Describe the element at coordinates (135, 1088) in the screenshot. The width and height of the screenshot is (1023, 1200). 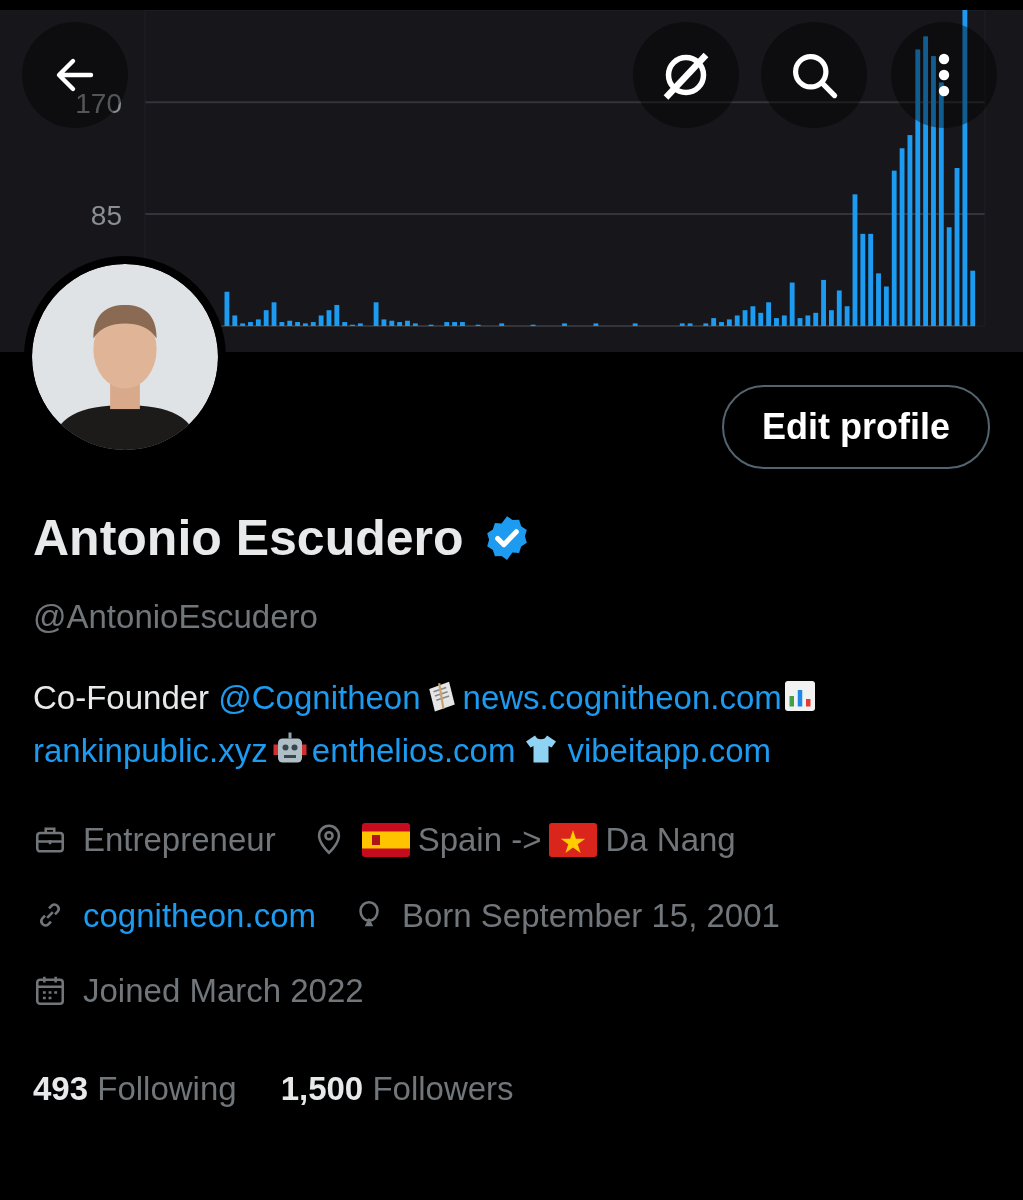
I see `following-link: 493 Following` at that location.